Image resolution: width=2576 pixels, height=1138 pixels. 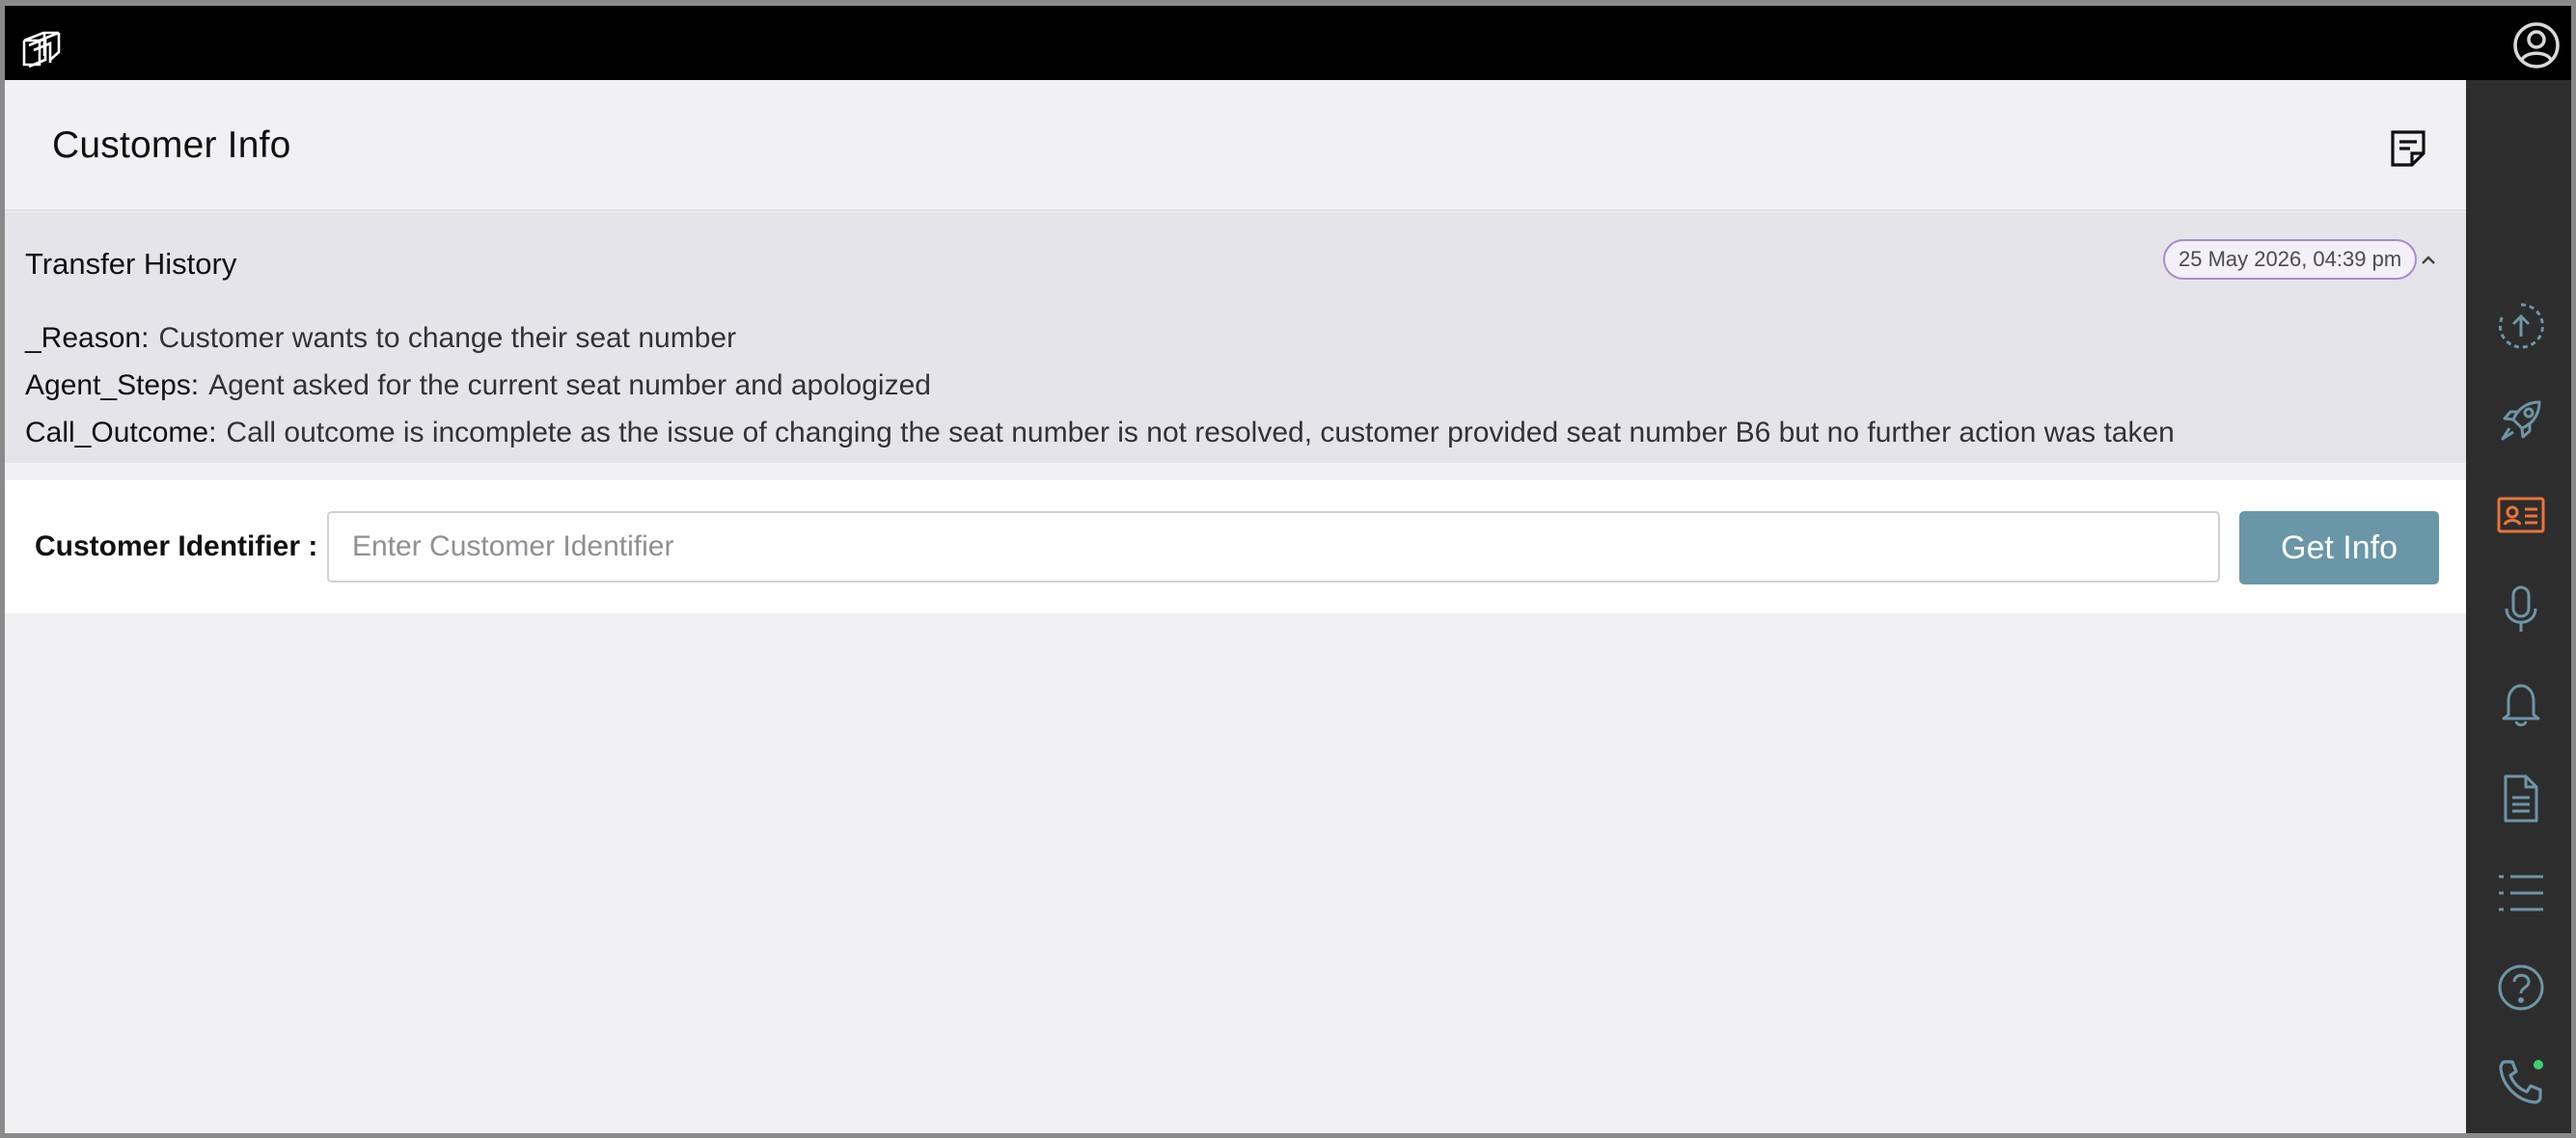 I want to click on upload-progress-icon, so click(x=2521, y=326).